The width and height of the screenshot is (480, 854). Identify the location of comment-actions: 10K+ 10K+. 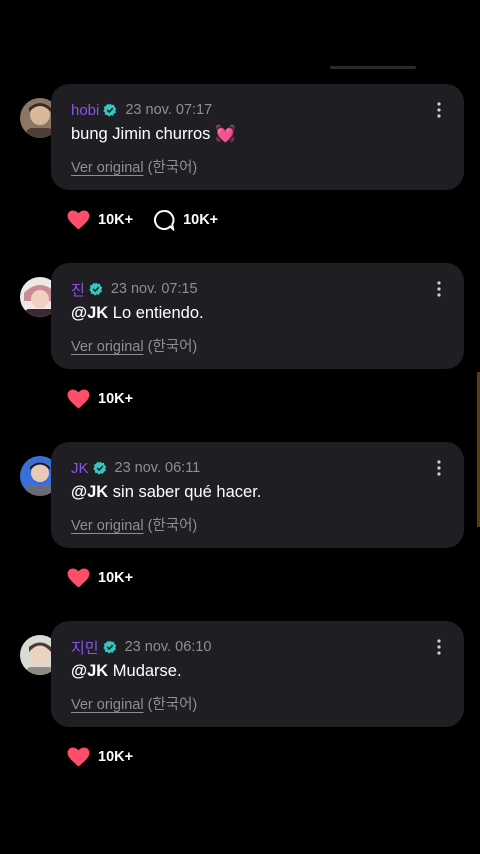
(152, 220).